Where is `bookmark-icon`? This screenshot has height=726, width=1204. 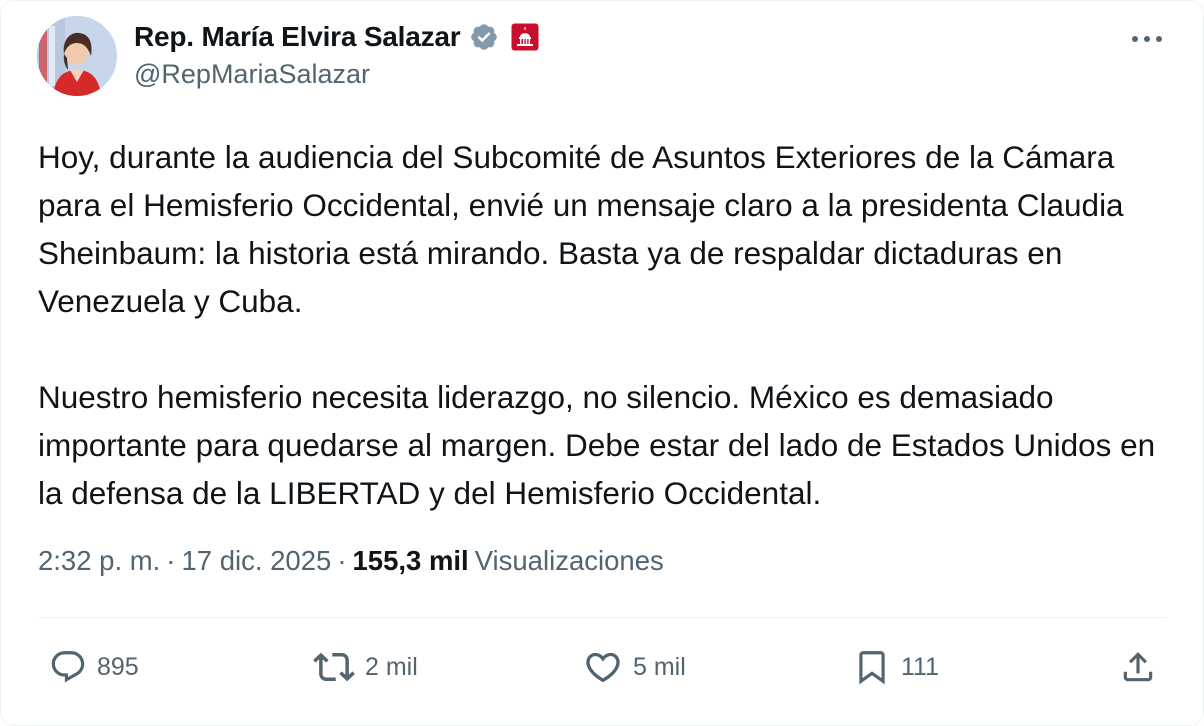
bookmark-icon is located at coordinates (872, 668).